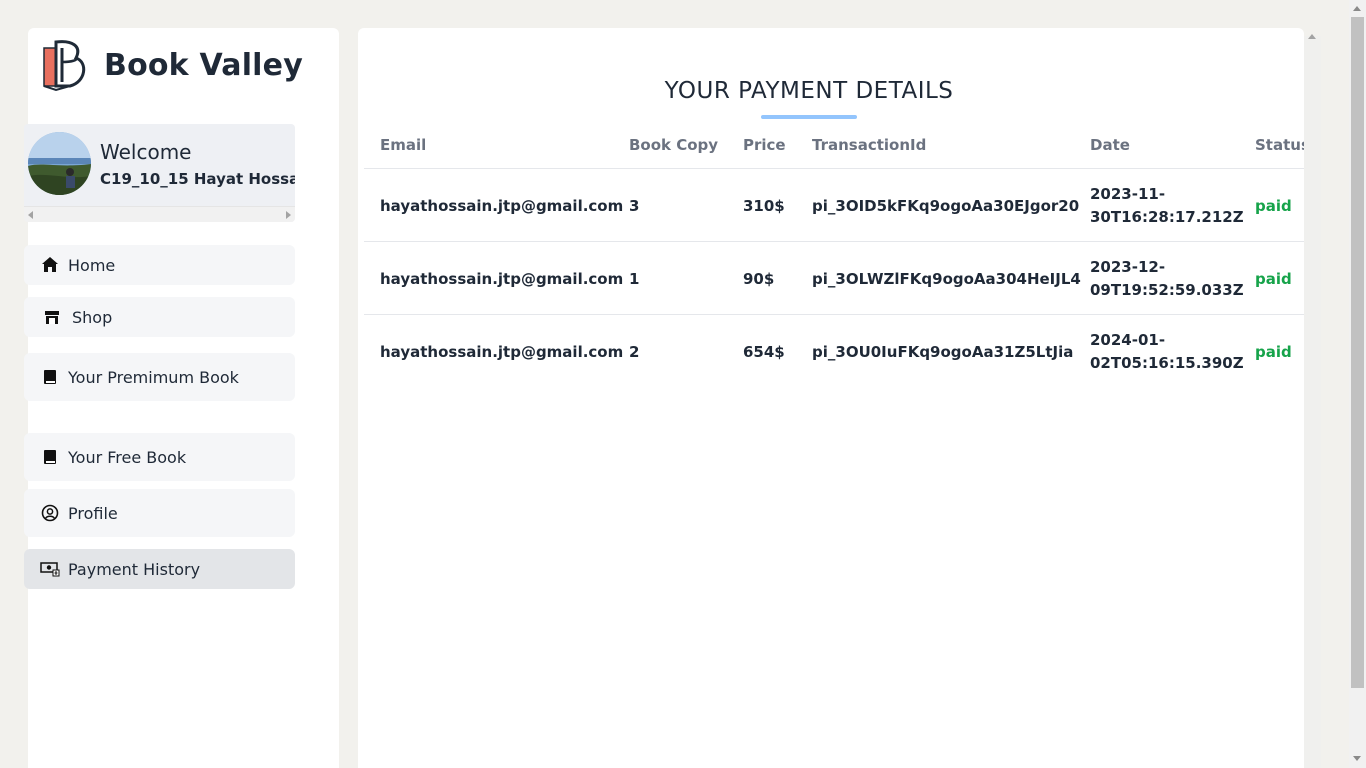 The height and width of the screenshot is (768, 1366). What do you see at coordinates (334, 402) in the screenshot?
I see `sidebar-edge` at bounding box center [334, 402].